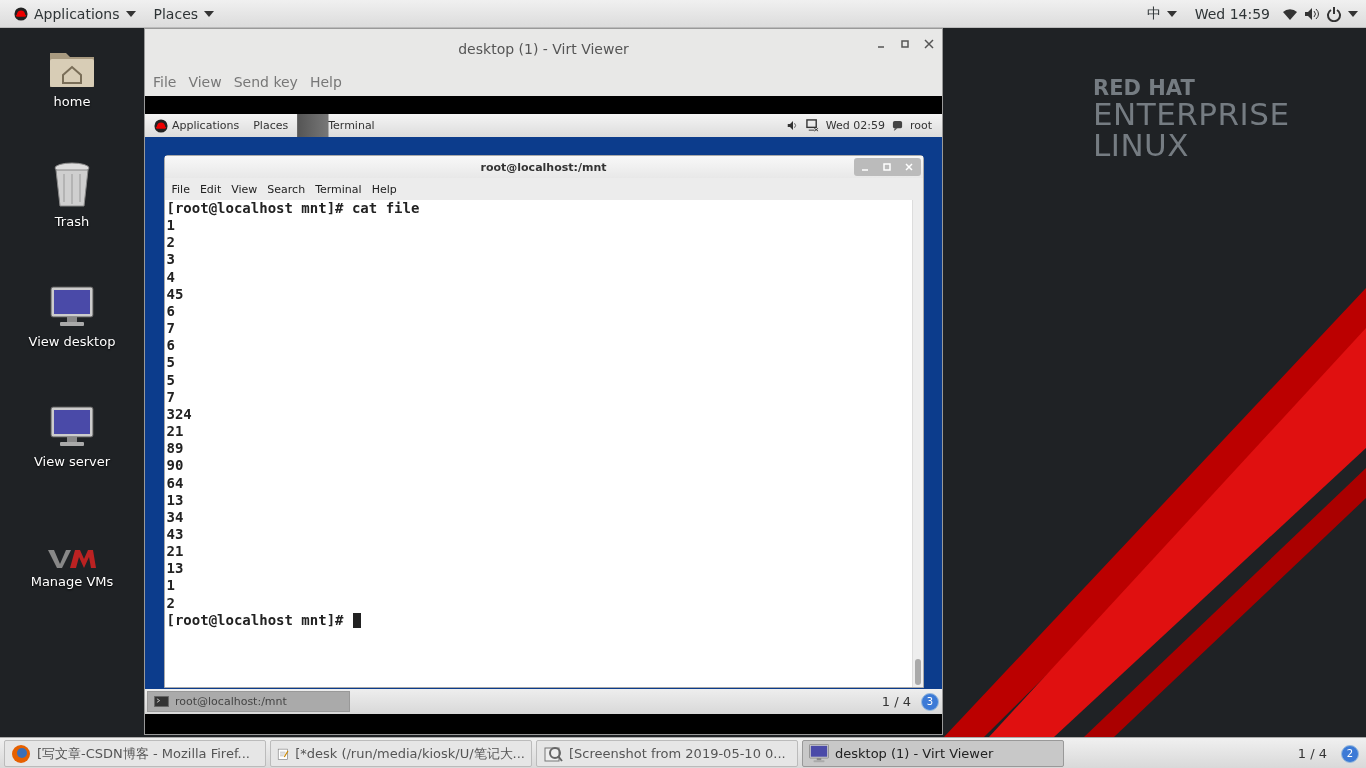 This screenshot has width=1366, height=768. What do you see at coordinates (72, 461) in the screenshot?
I see `desktop-icon-label: View server` at bounding box center [72, 461].